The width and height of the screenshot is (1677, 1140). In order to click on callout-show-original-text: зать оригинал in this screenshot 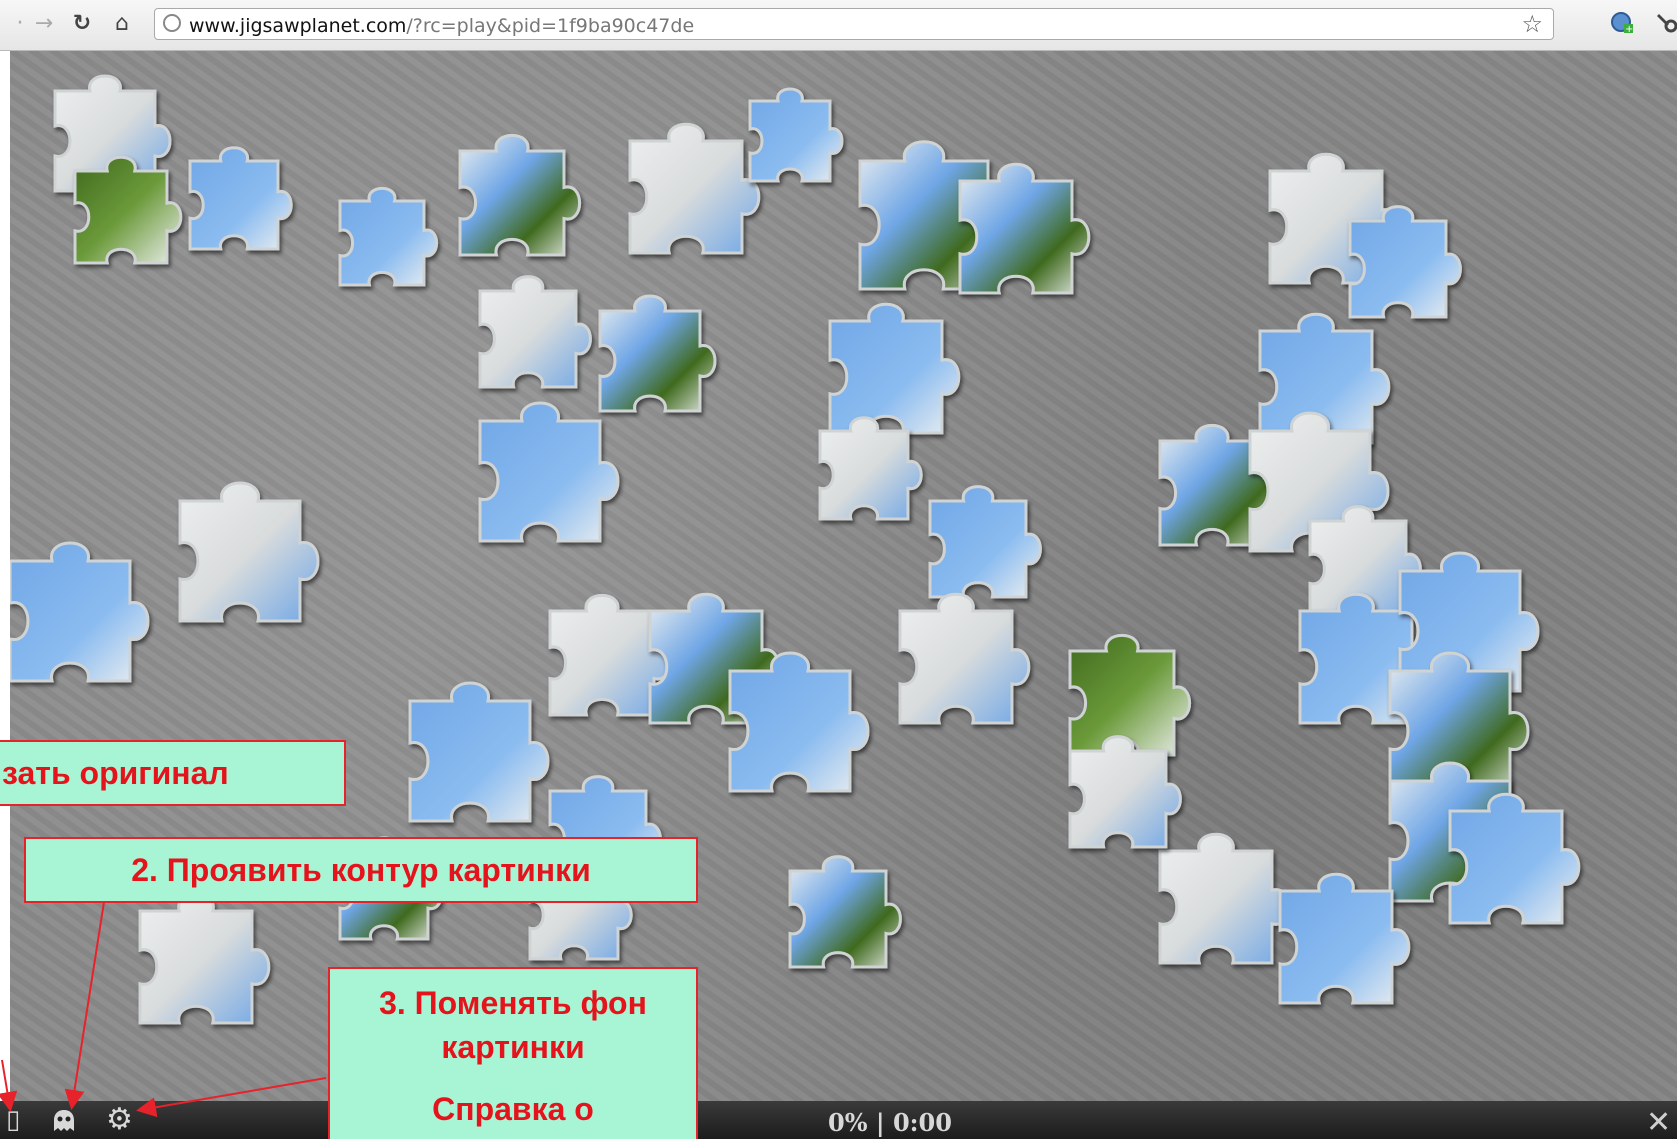, I will do `click(115, 773)`.